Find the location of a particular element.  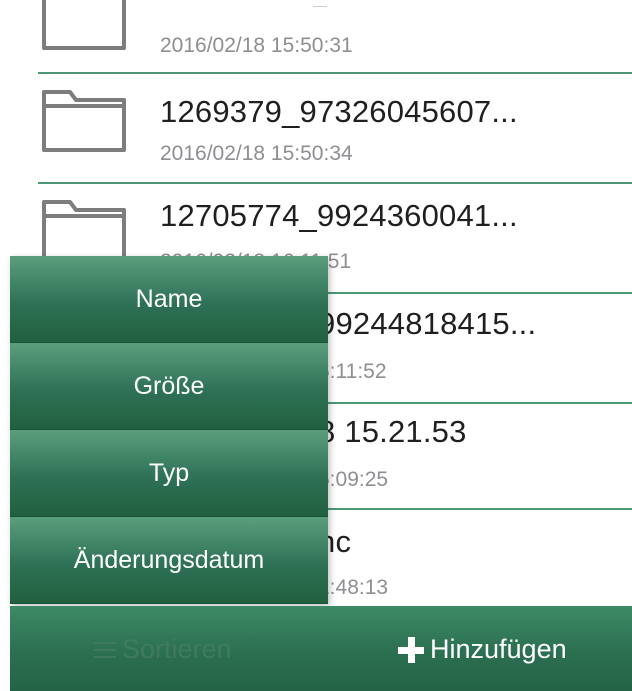

add-label: Hinzufügen is located at coordinates (498, 649).